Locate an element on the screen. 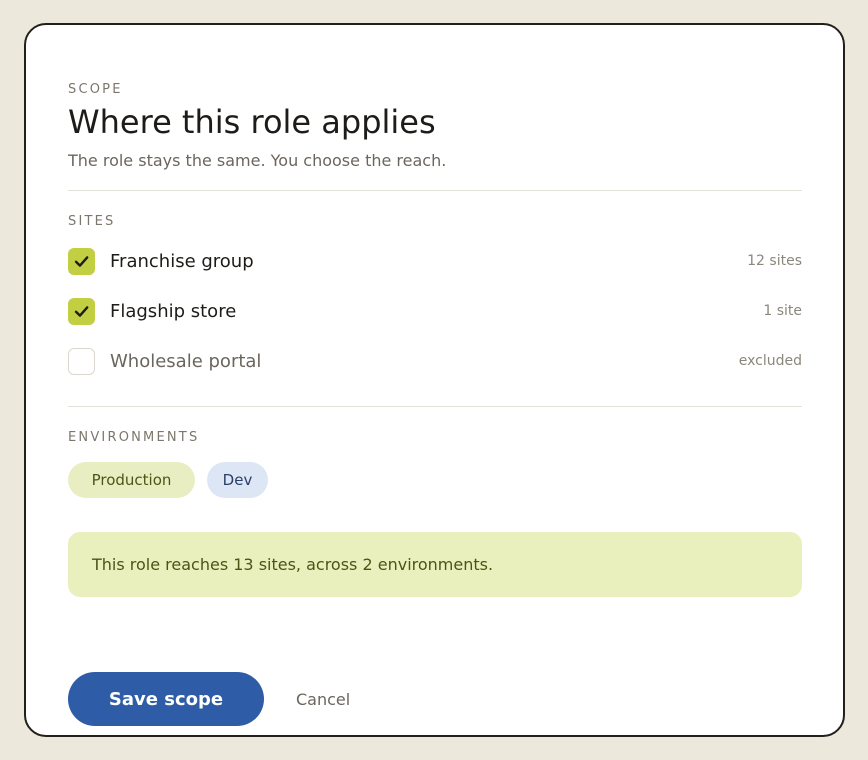  site-count: 1 site is located at coordinates (782, 311).